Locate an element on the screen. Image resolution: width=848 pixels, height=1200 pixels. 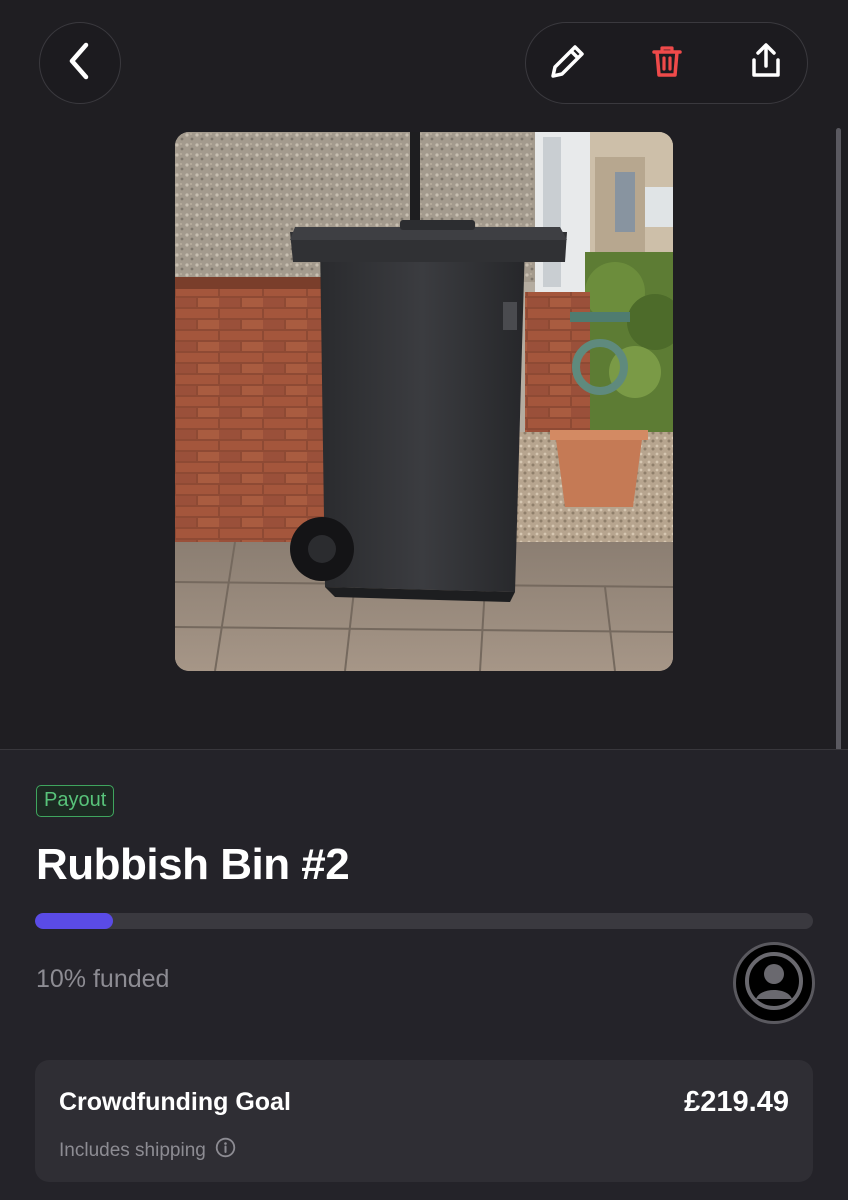
back-button is located at coordinates (80, 63).